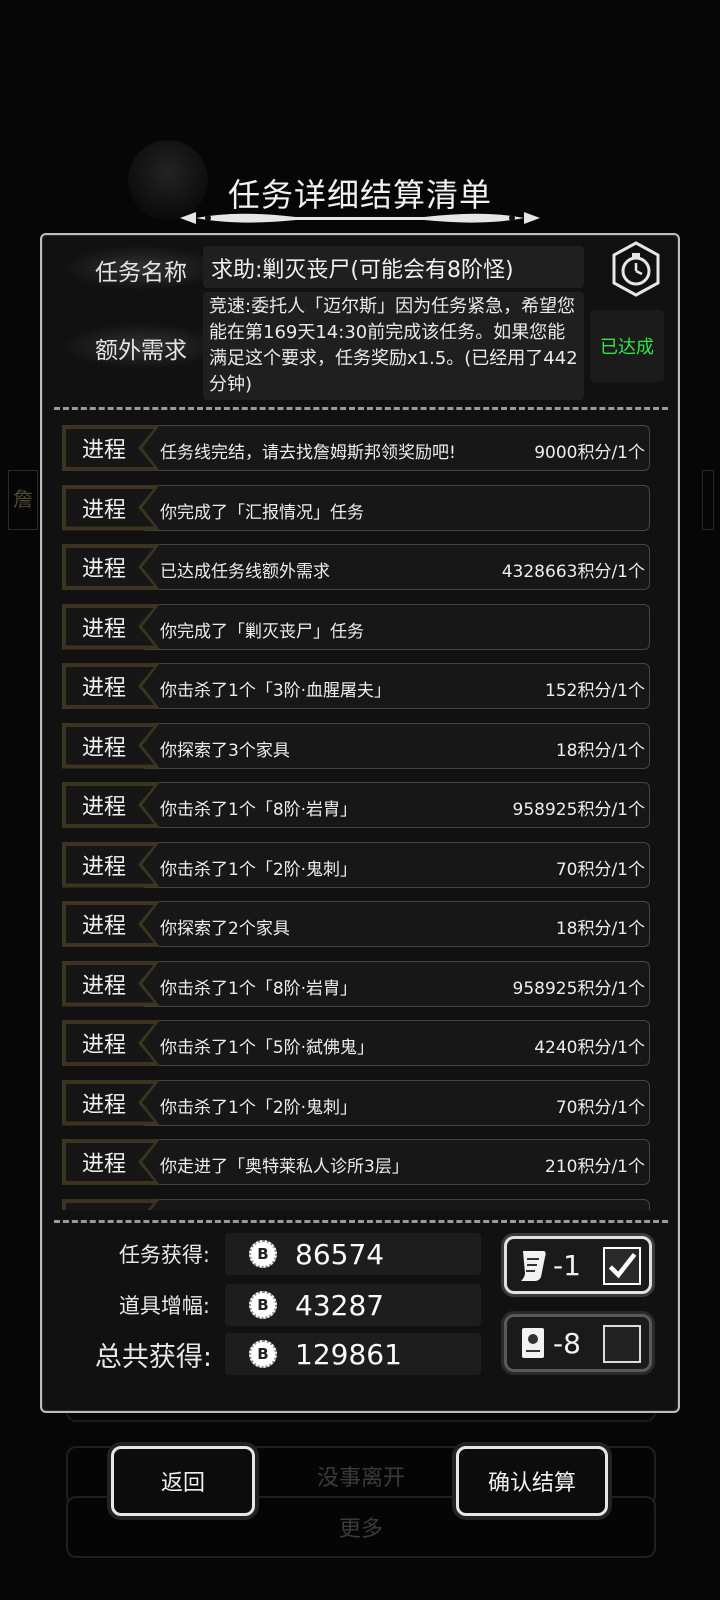  What do you see at coordinates (532, 1481) in the screenshot?
I see `confirm-settlement-button: 确认结算` at bounding box center [532, 1481].